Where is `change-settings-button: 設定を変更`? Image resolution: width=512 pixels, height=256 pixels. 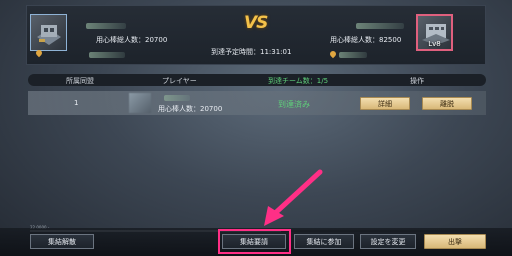
change-settings-button: 設定を変更 is located at coordinates (388, 241).